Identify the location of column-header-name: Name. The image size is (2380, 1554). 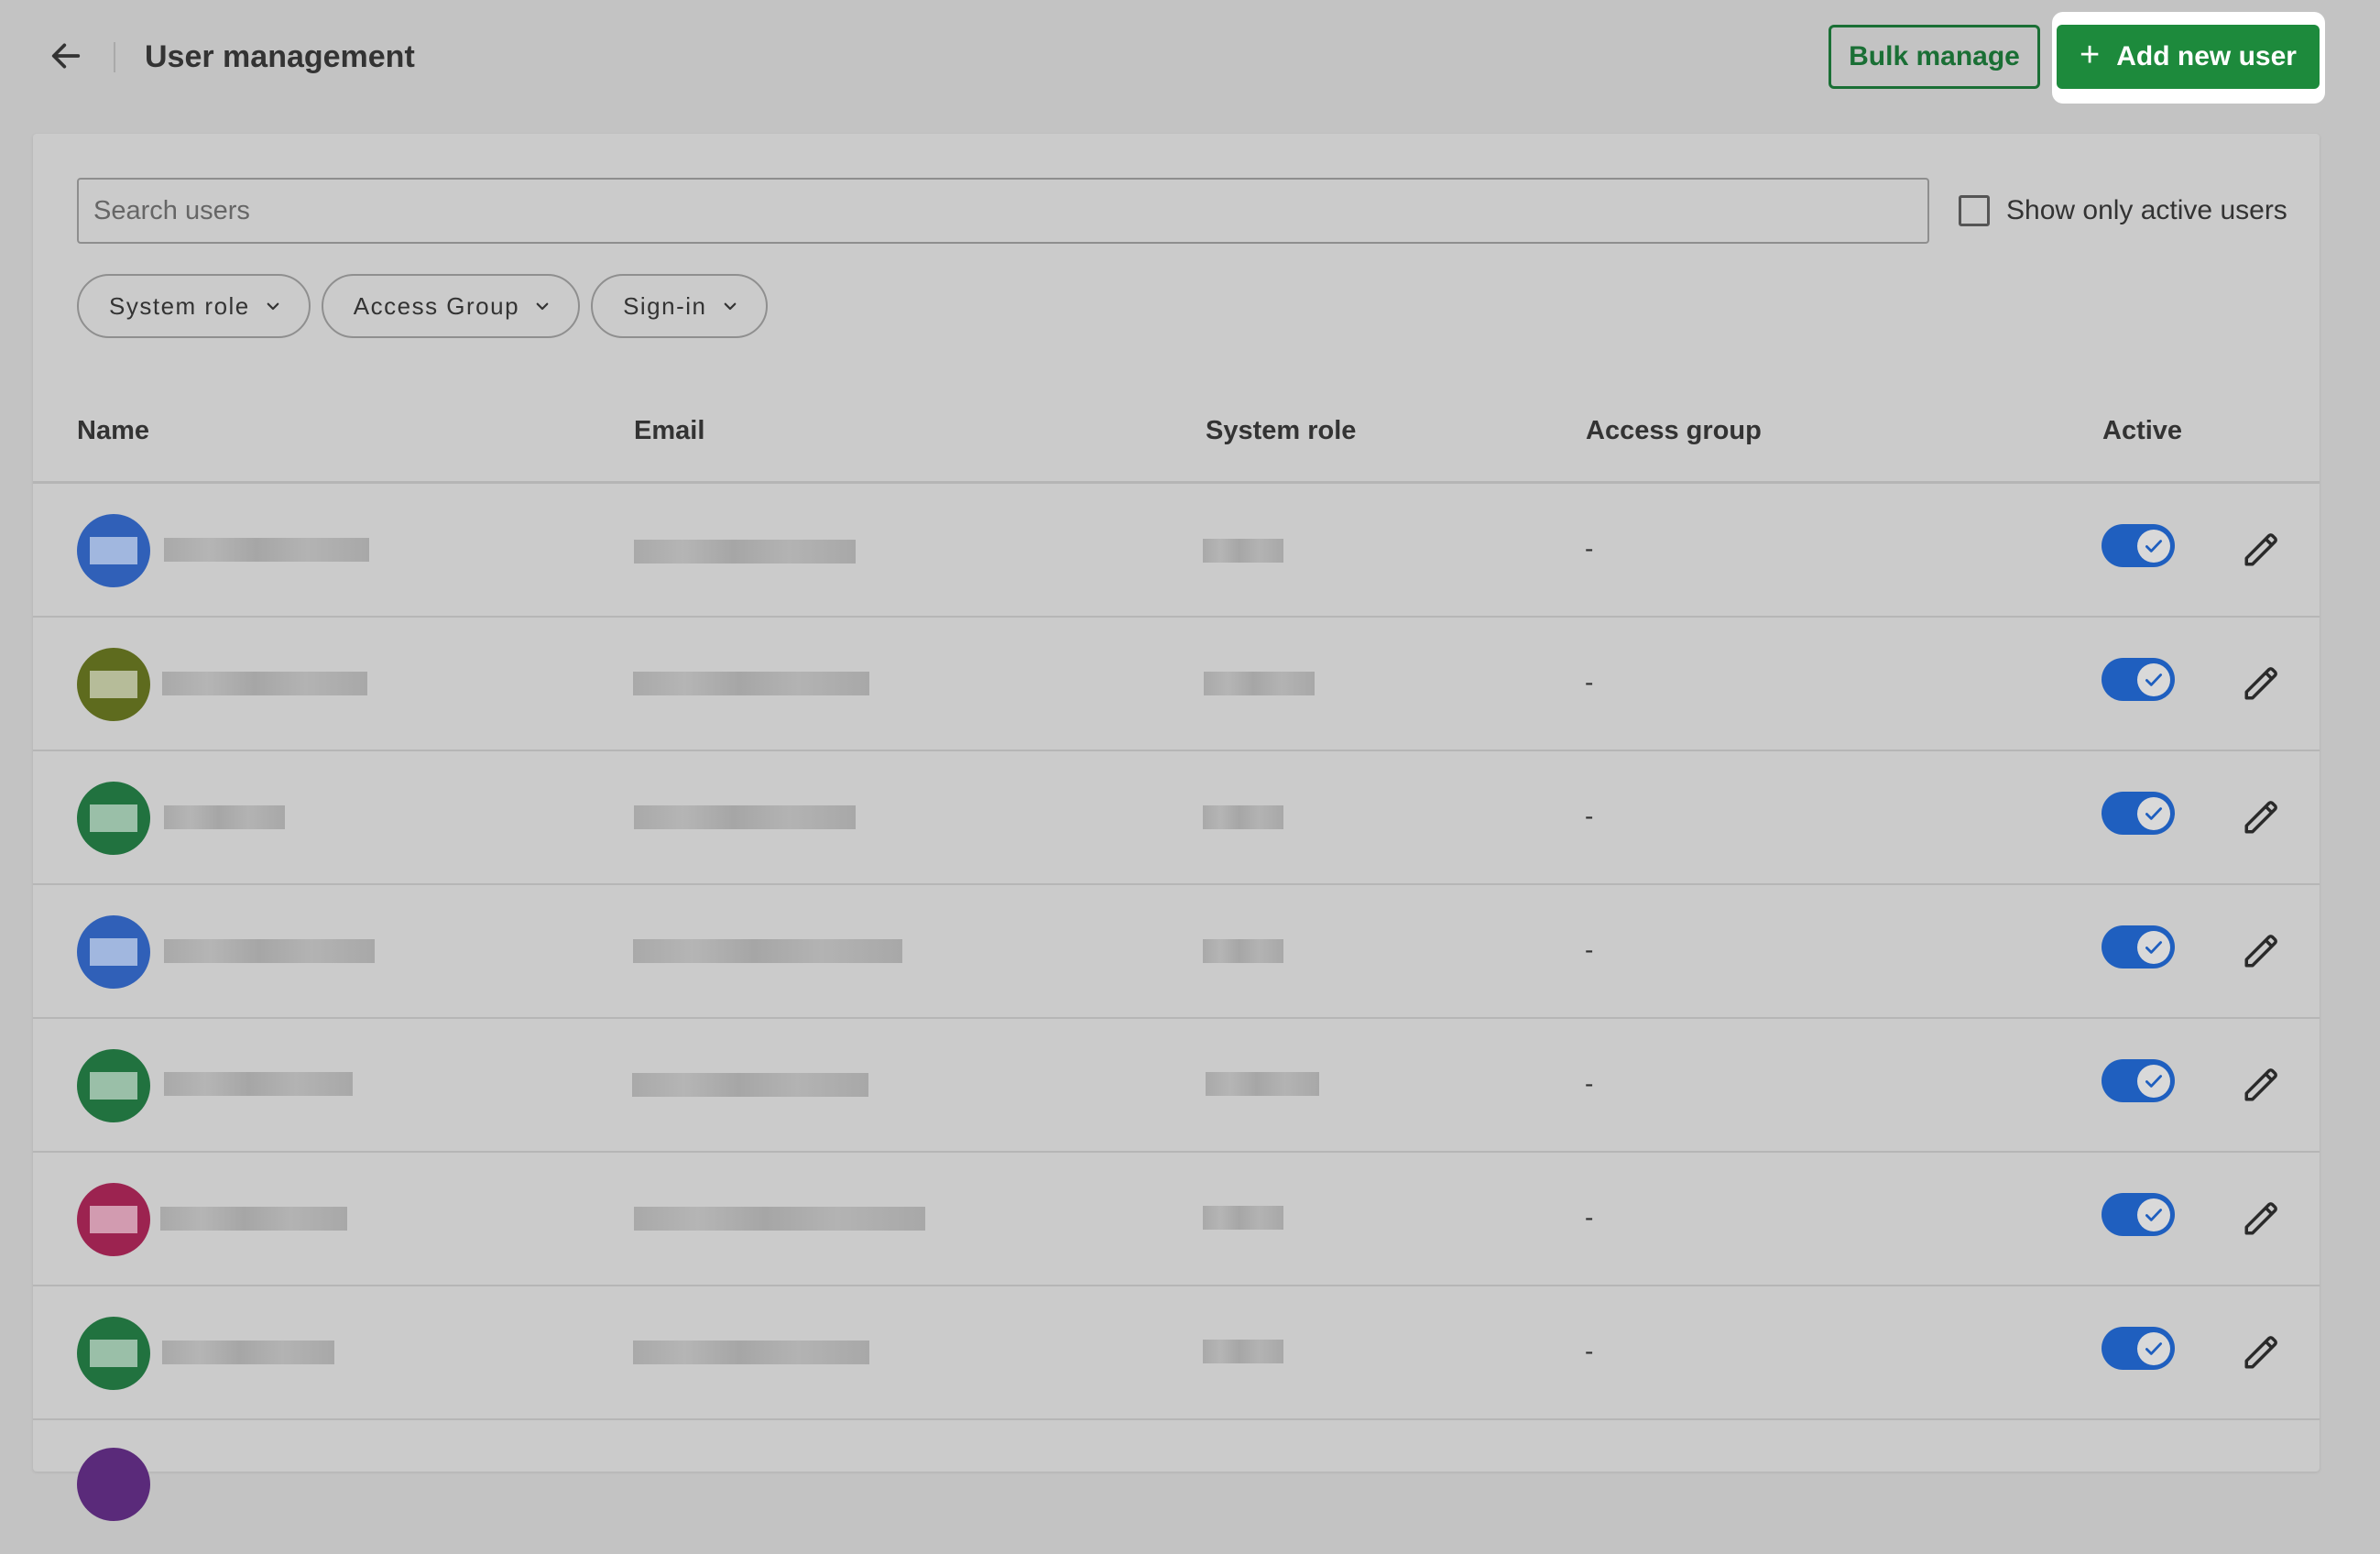
(113, 431).